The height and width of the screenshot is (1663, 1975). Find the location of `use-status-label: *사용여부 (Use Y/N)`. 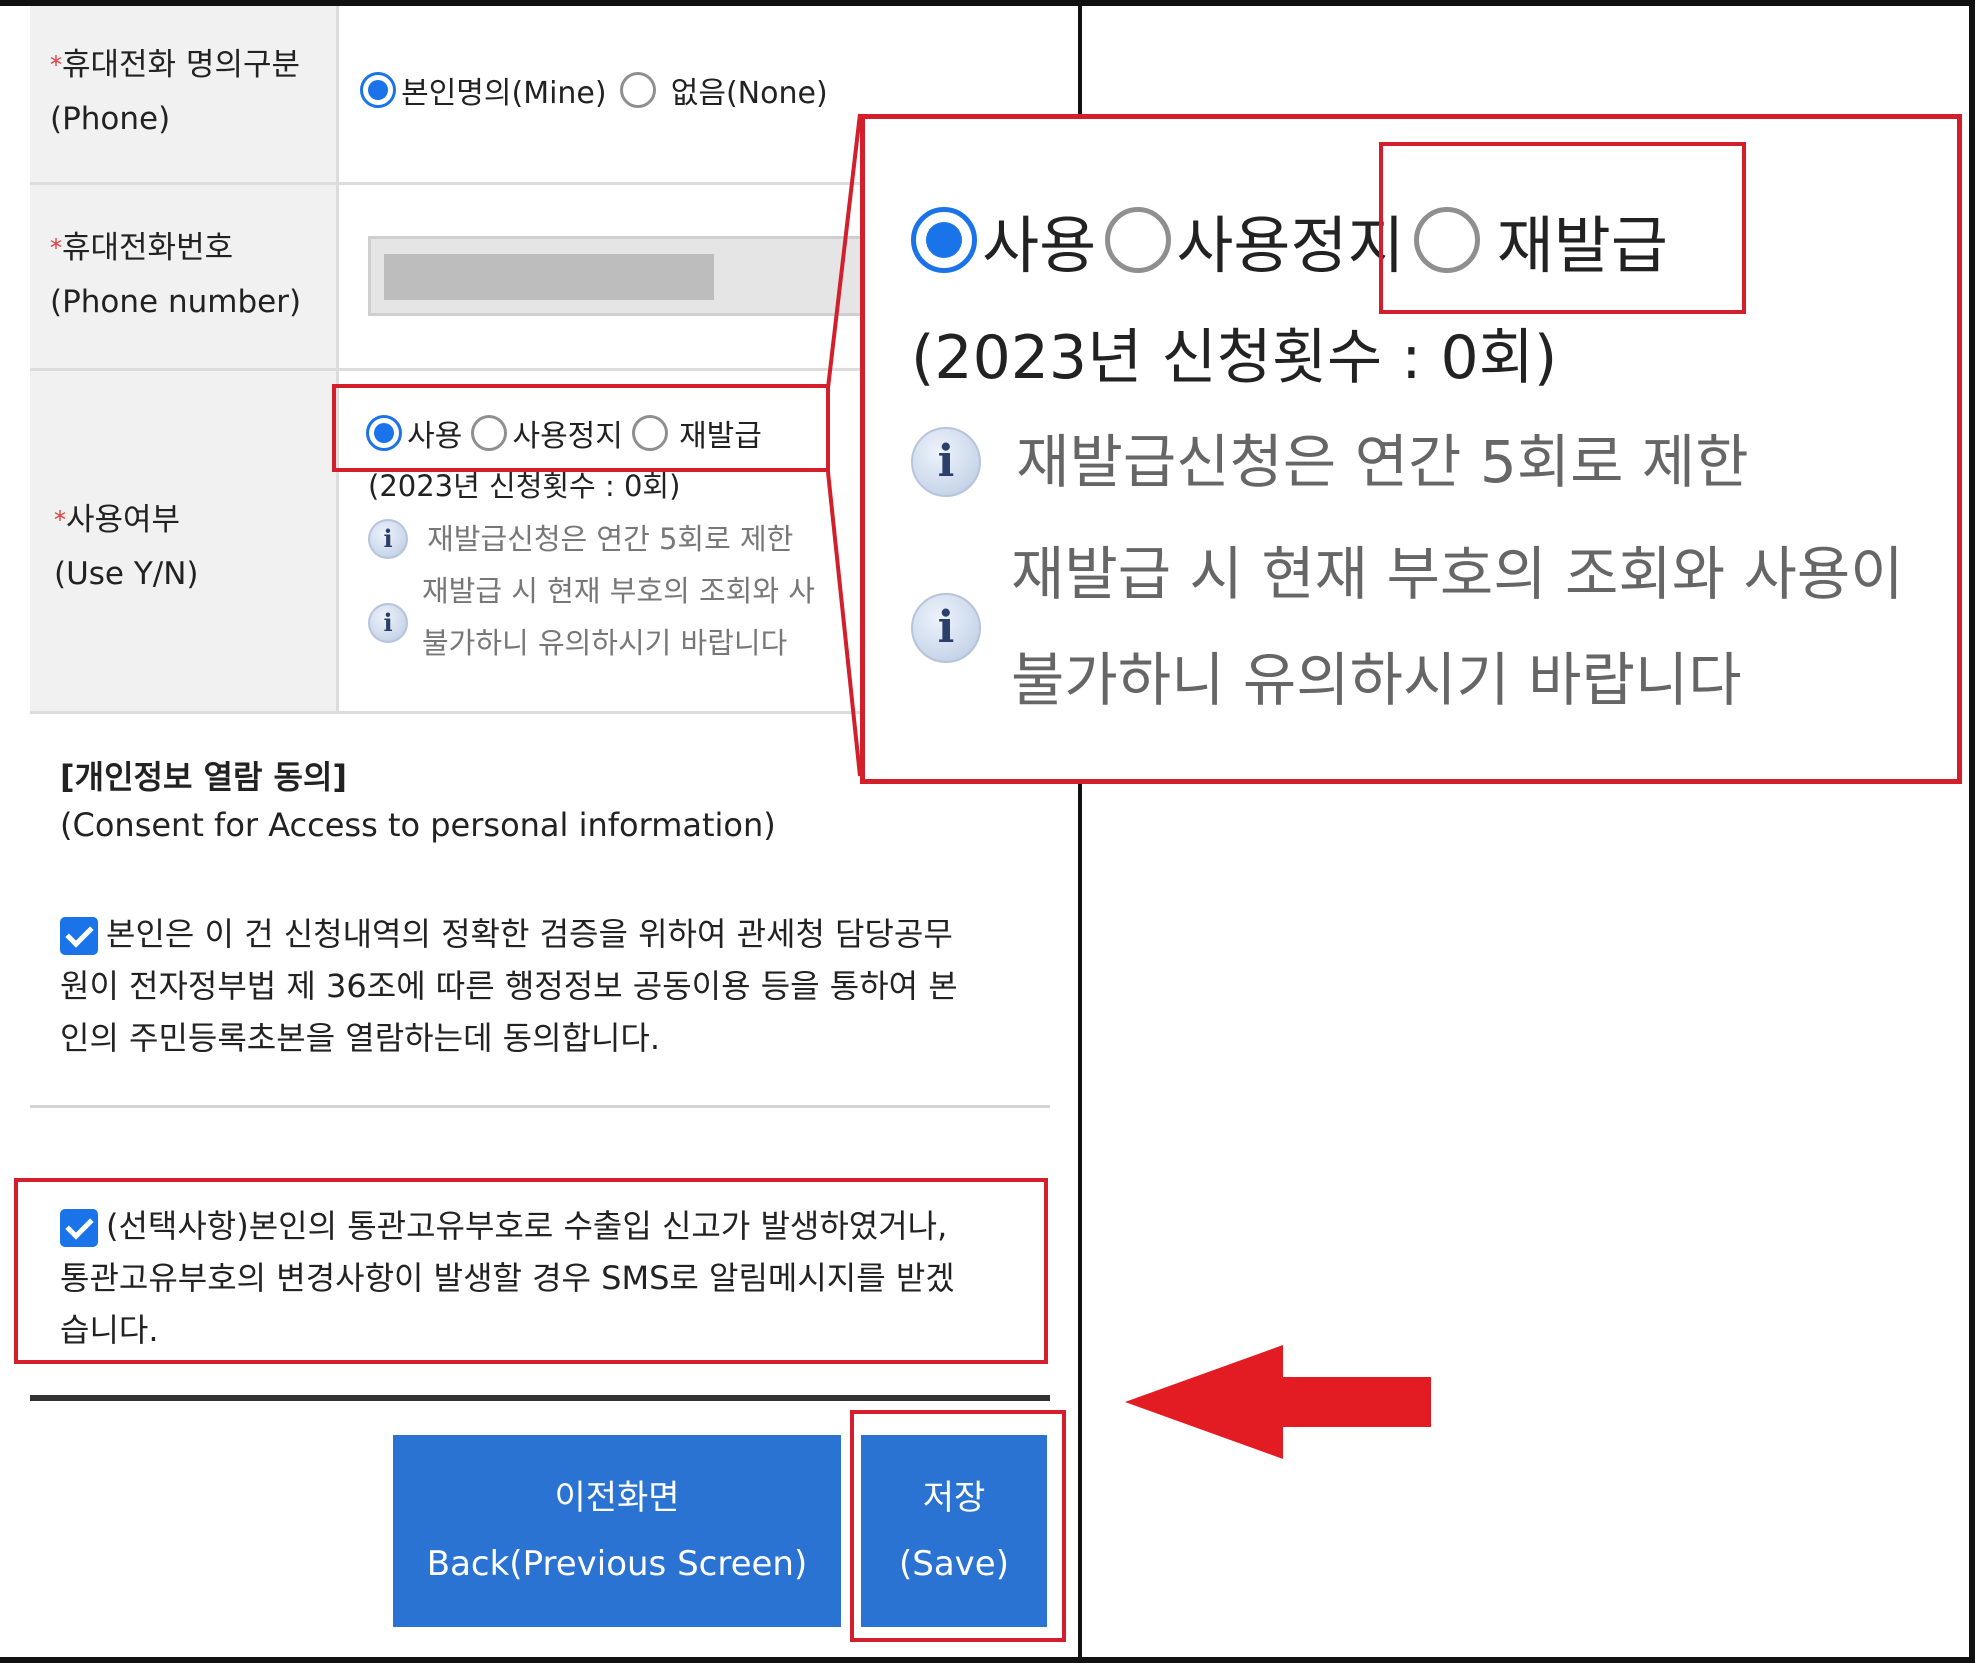

use-status-label: *사용여부 (Use Y/N) is located at coordinates (126, 547).